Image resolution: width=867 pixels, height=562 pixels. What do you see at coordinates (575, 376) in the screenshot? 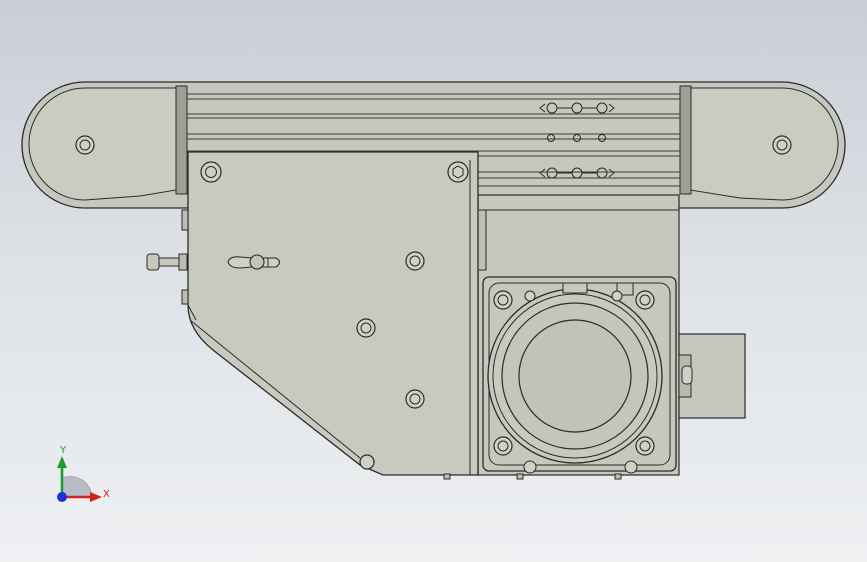
I see `motor-bore` at bounding box center [575, 376].